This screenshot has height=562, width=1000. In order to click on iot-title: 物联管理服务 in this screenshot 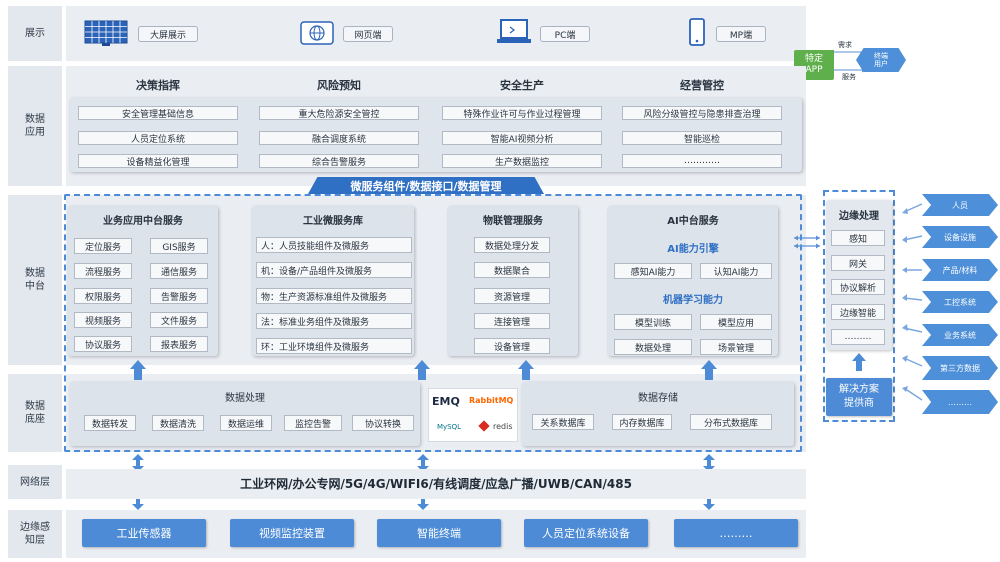, I will do `click(513, 221)`.